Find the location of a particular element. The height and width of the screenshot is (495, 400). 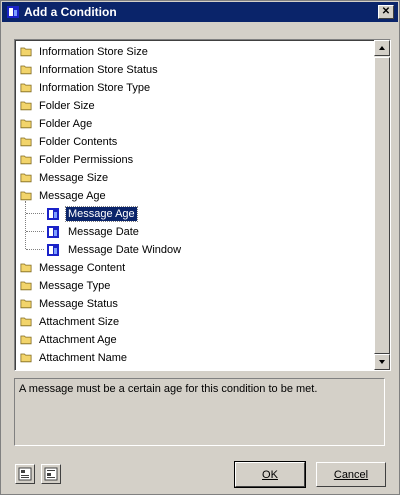

scroll-thumb is located at coordinates (382, 205).